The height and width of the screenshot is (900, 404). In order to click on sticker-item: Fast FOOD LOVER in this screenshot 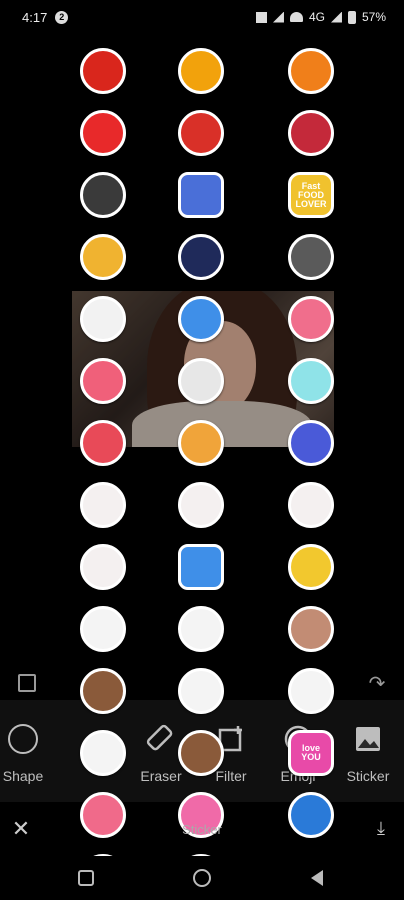, I will do `click(320, 195)`.